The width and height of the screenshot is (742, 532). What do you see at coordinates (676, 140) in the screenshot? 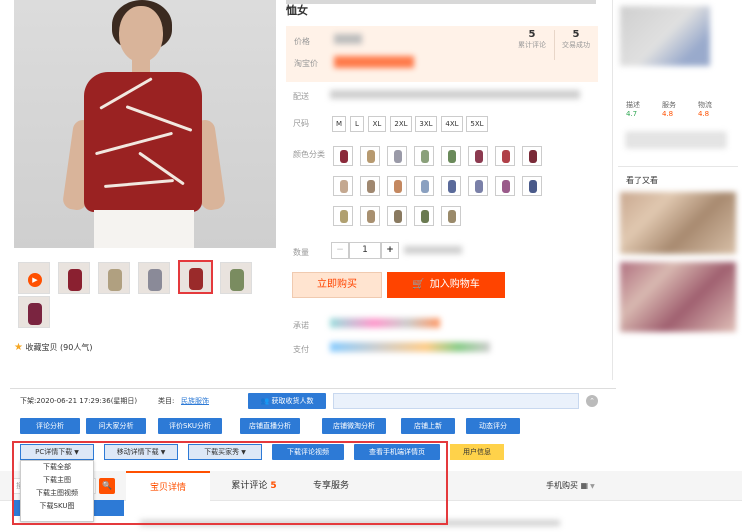
I see `shop-buttons-blurred` at bounding box center [676, 140].